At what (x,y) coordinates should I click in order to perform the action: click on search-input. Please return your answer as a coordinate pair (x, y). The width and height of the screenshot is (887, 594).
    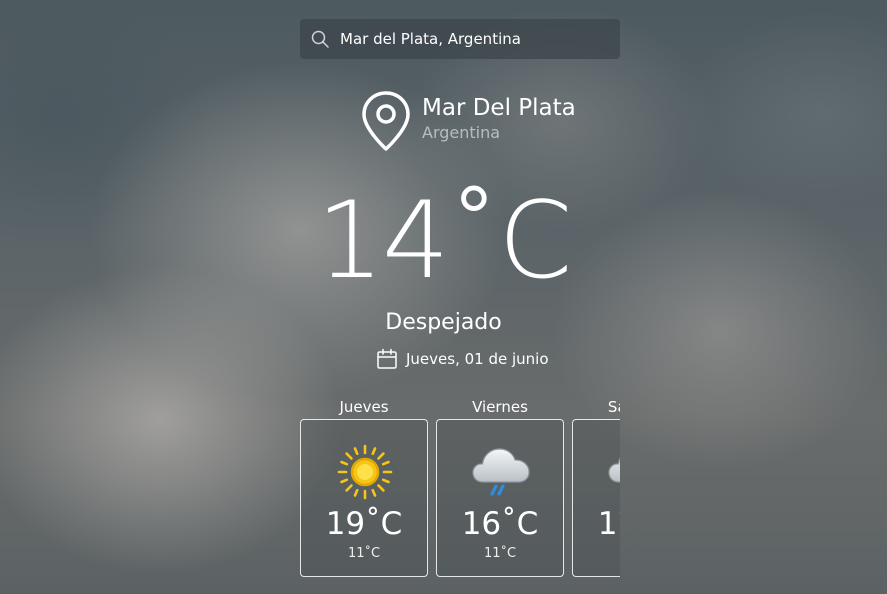
    Looking at the image, I should click on (475, 39).